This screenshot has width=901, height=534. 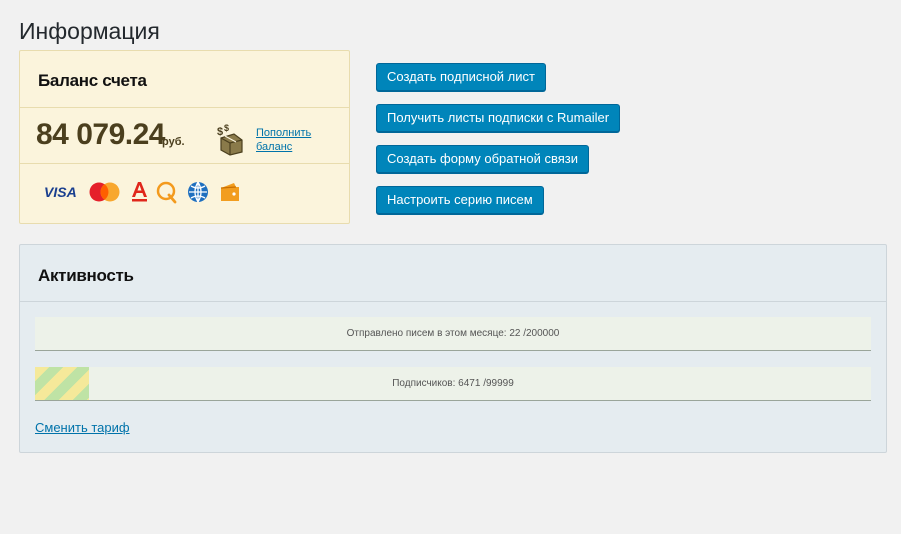 What do you see at coordinates (460, 200) in the screenshot?
I see `configure-email-series-button: Настроить серию писем` at bounding box center [460, 200].